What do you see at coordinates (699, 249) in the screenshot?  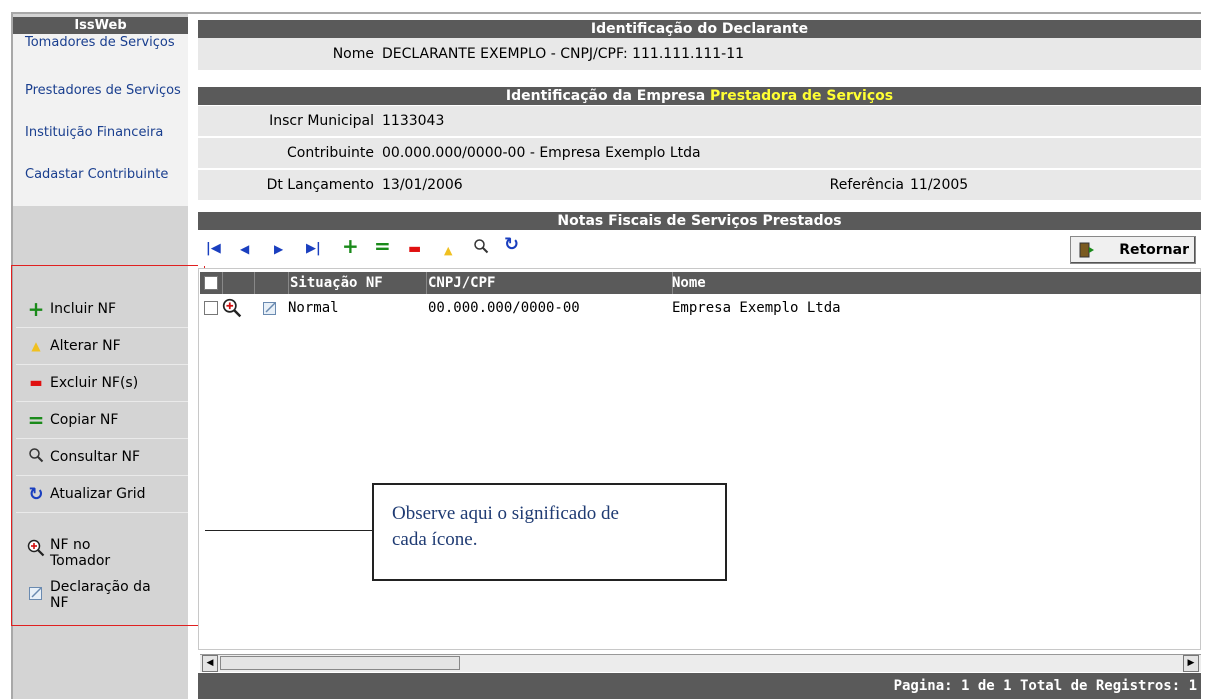 I see `grid-toolbar: |◀ ◀ ▶ ▶| + = ▬ ▲ ↻` at bounding box center [699, 249].